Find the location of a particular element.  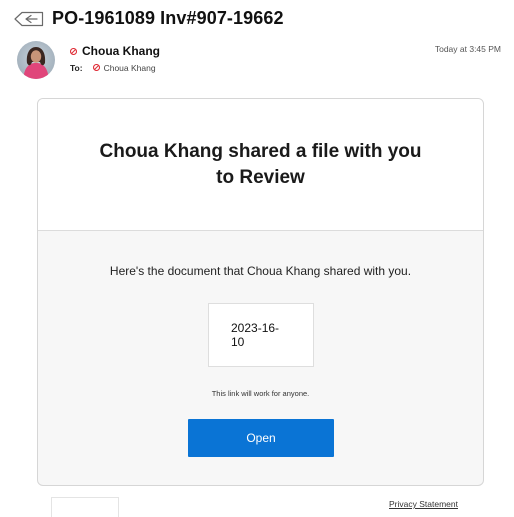

link-note: This link will work for anyone. is located at coordinates (260, 393).